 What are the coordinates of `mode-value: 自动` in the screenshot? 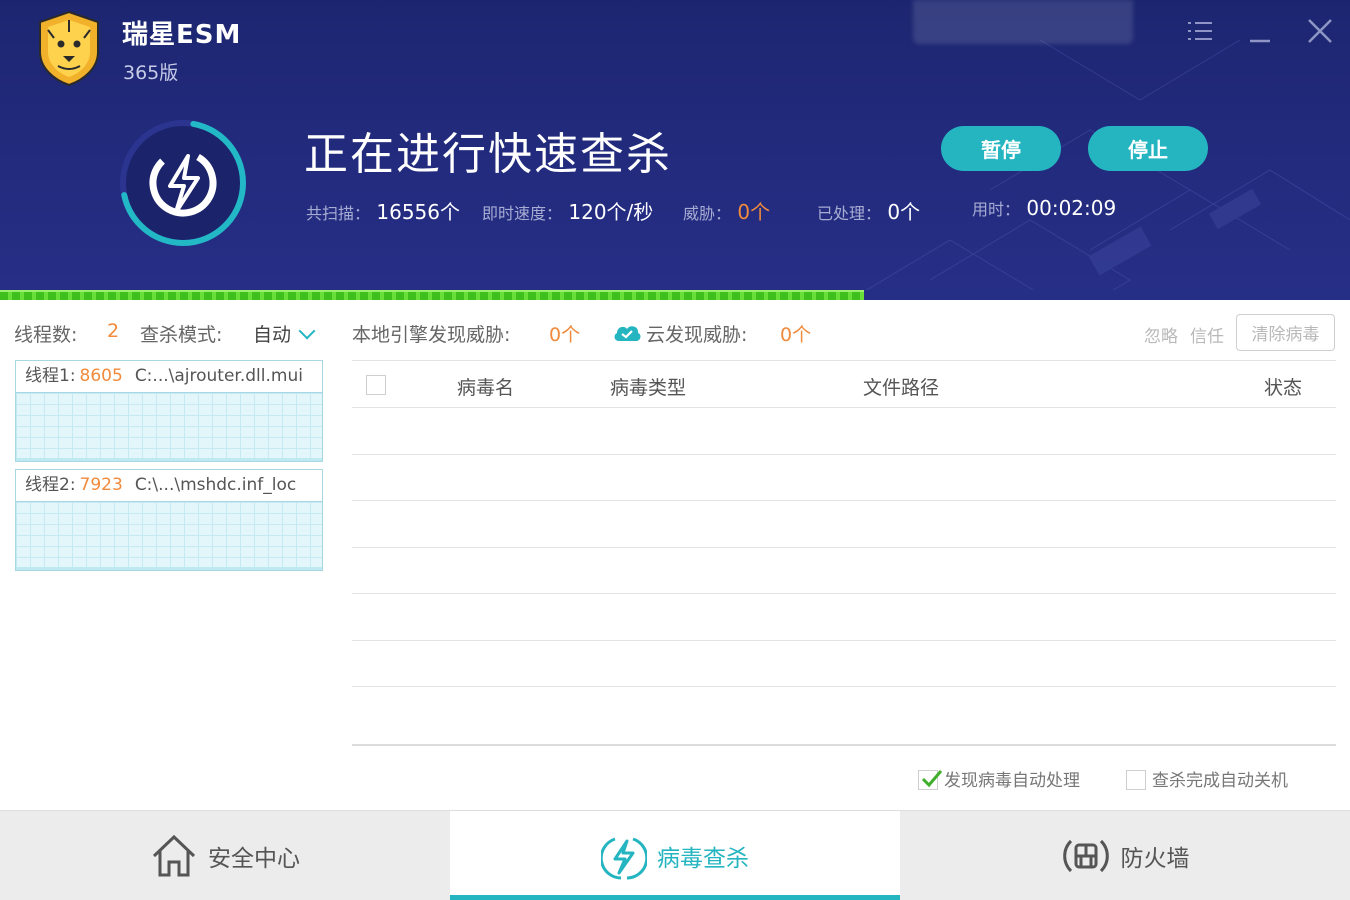 It's located at (272, 335).